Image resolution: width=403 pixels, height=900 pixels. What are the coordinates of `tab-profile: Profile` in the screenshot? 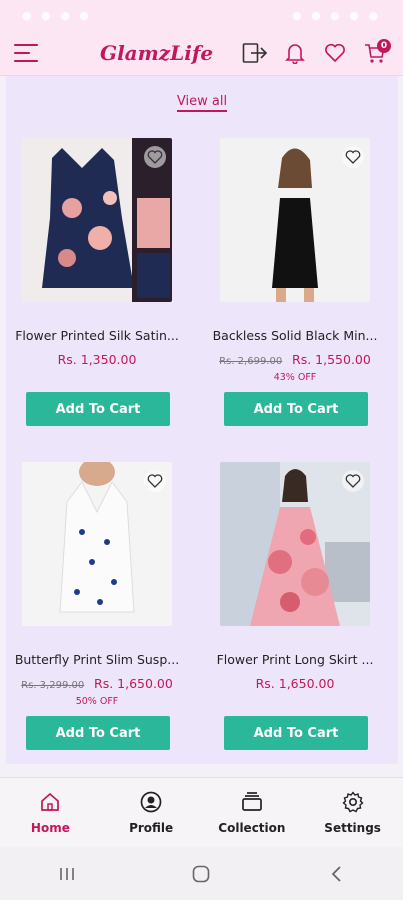 It's located at (151, 812).